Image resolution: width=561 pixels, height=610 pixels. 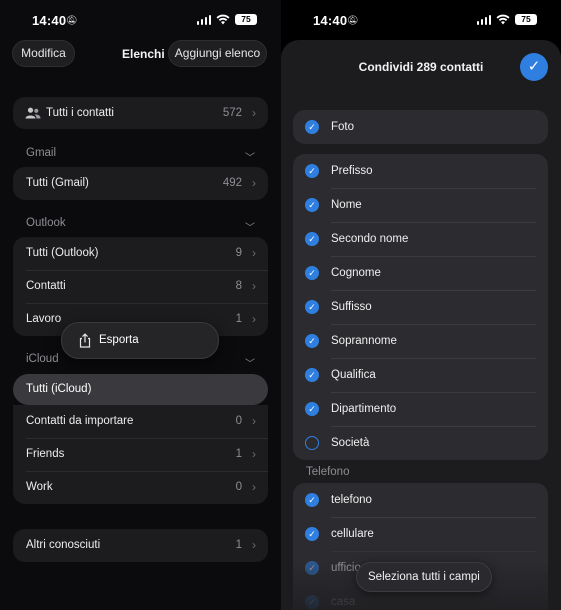 What do you see at coordinates (364, 409) in the screenshot?
I see `field-label: Dipartimento` at bounding box center [364, 409].